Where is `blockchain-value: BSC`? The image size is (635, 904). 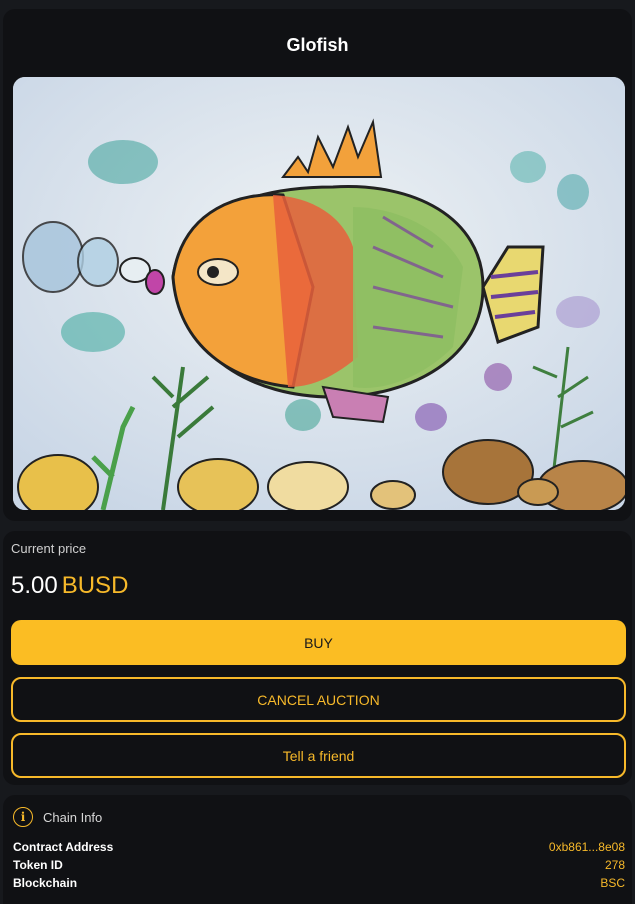 blockchain-value: BSC is located at coordinates (612, 883).